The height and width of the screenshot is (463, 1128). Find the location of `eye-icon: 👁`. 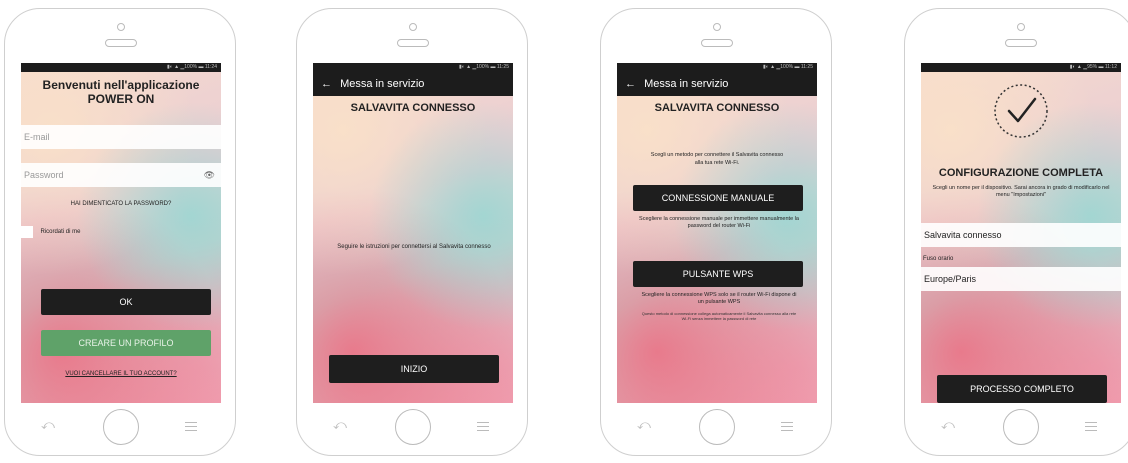

eye-icon: 👁 is located at coordinates (209, 175).